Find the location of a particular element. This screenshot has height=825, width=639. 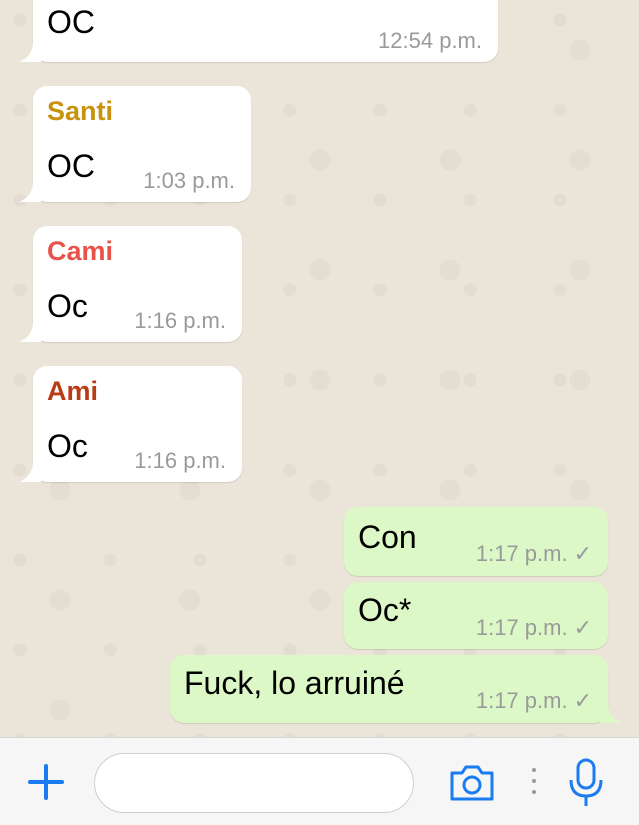

message-text: Oc* is located at coordinates (385, 610).